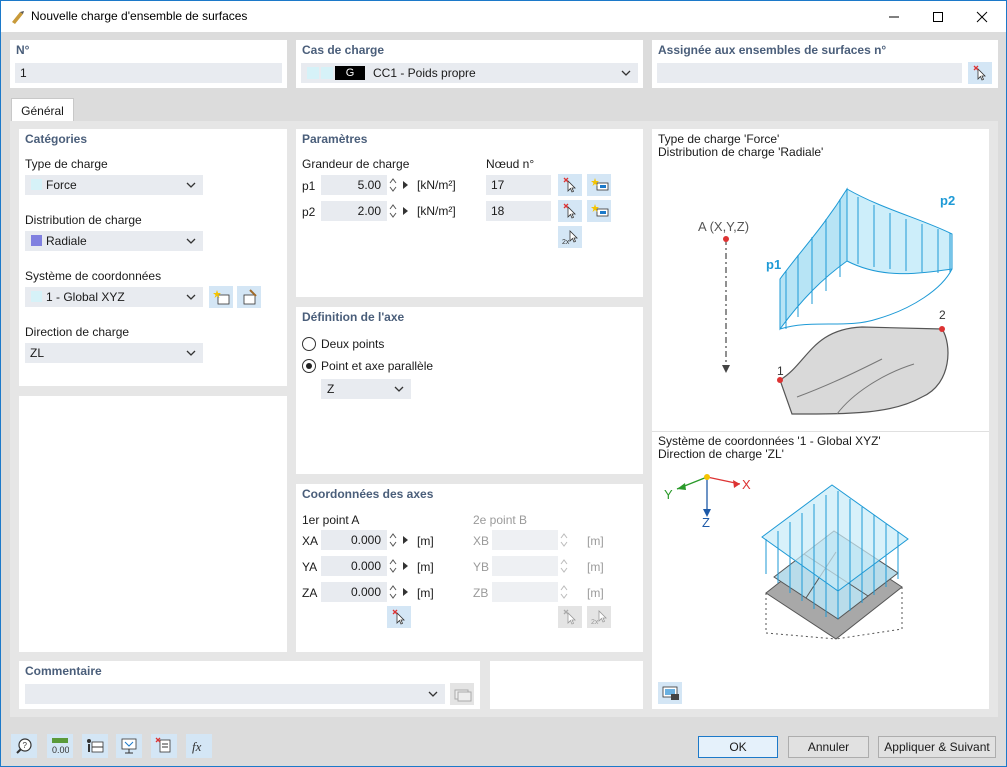 The height and width of the screenshot is (767, 1007). I want to click on comment-panel: Commentaire, so click(249, 685).